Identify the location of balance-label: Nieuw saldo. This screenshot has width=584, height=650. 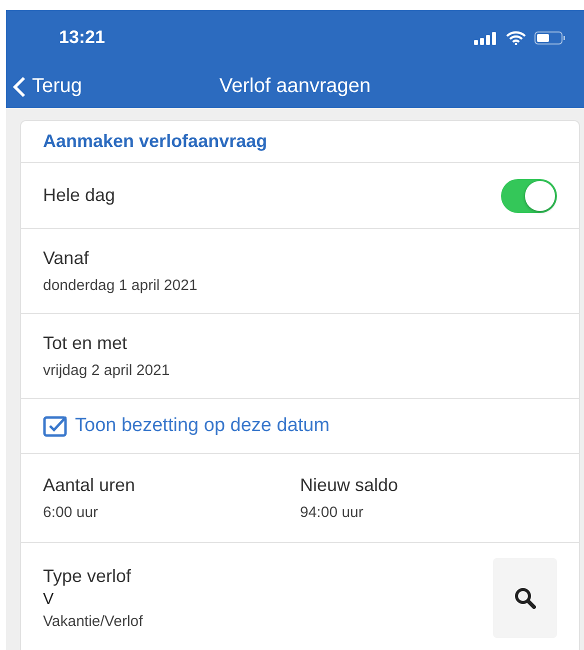
(350, 485).